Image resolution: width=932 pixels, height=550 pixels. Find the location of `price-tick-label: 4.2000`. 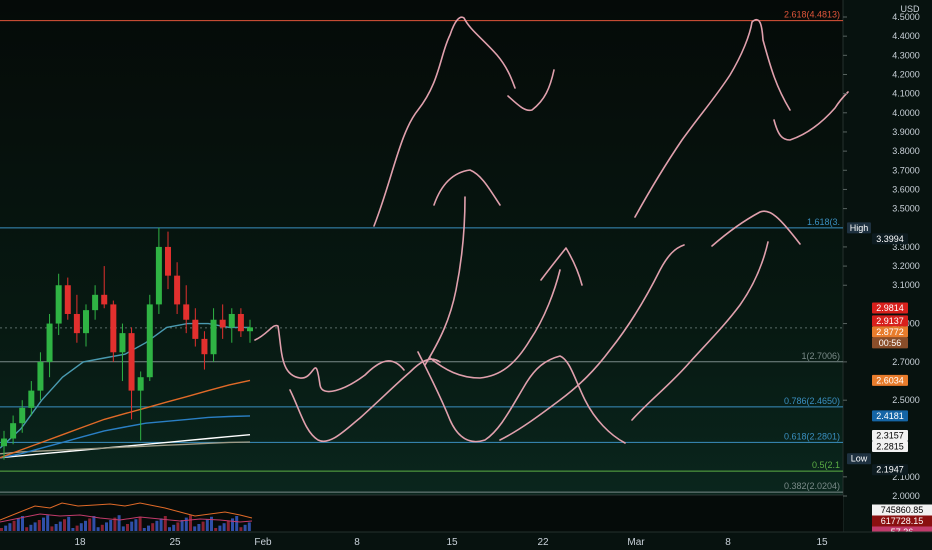

price-tick-label: 4.2000 is located at coordinates (906, 74).